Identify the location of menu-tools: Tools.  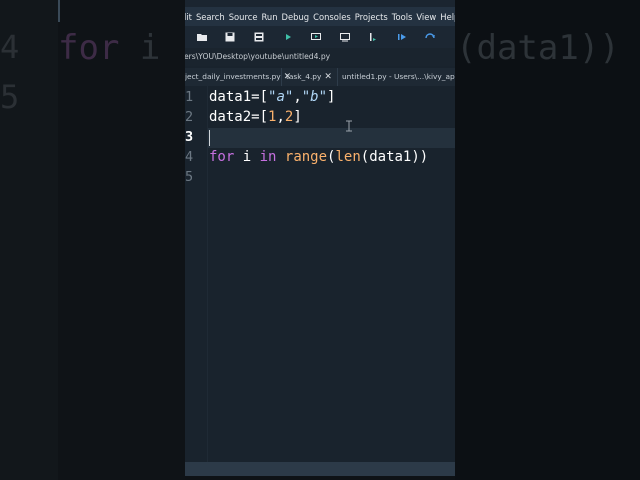
(402, 17).